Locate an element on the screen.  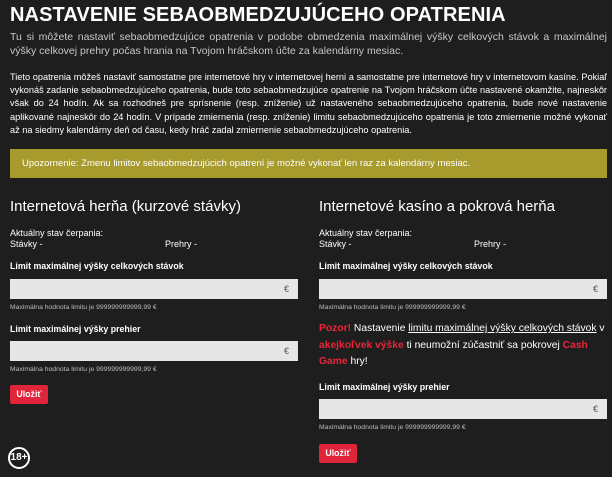
warning-pozor: Pozor! is located at coordinates (335, 328).